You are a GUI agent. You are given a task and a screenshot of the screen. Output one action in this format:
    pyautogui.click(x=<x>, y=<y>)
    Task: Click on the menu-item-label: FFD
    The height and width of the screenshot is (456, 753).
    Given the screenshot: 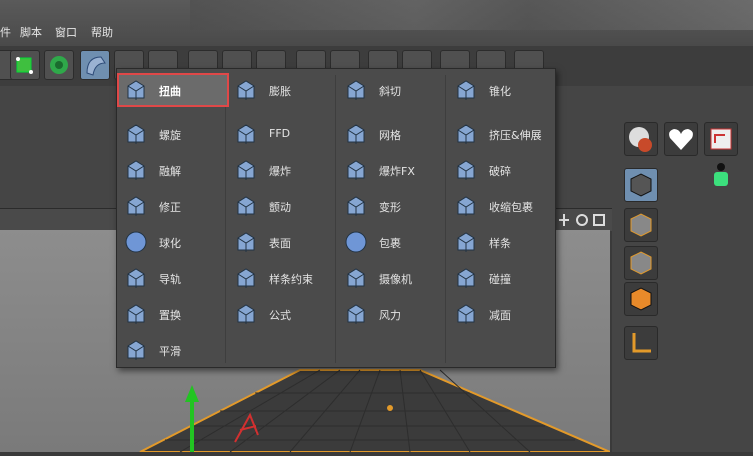 What is the action you would take?
    pyautogui.click(x=280, y=133)
    